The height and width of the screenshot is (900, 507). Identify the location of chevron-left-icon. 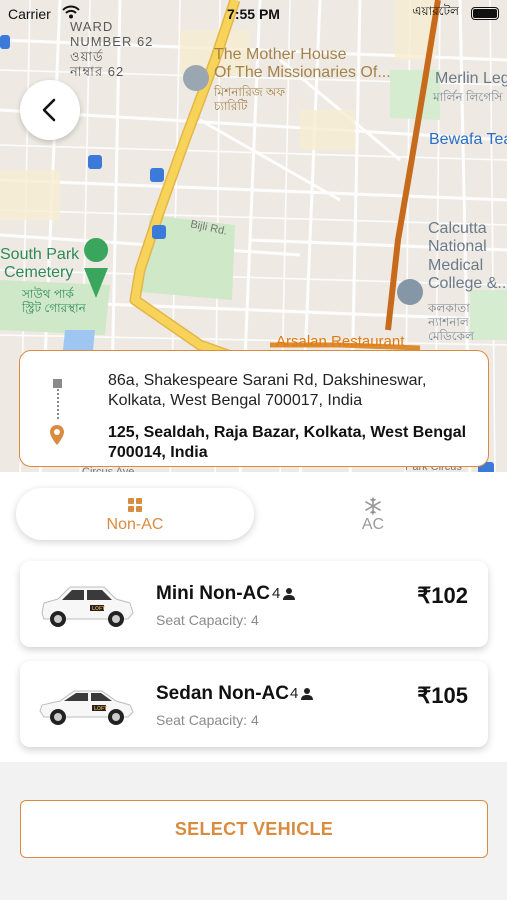
(49, 110).